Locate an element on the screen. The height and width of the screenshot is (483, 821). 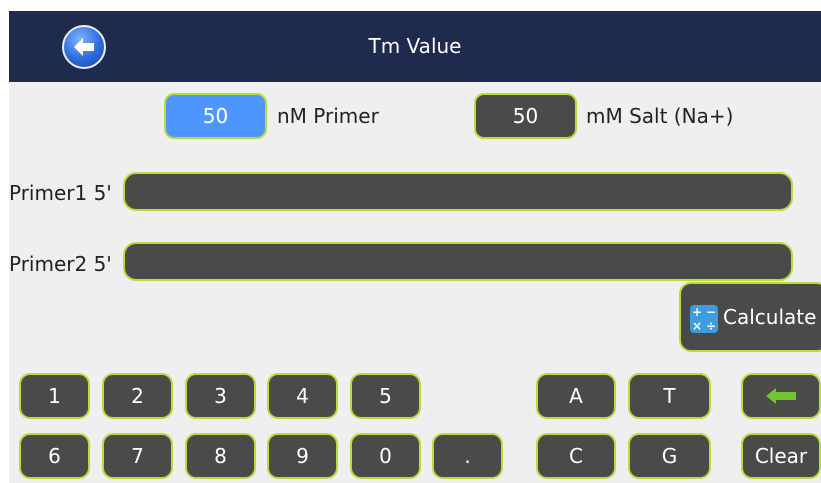
key-t: T is located at coordinates (669, 396).